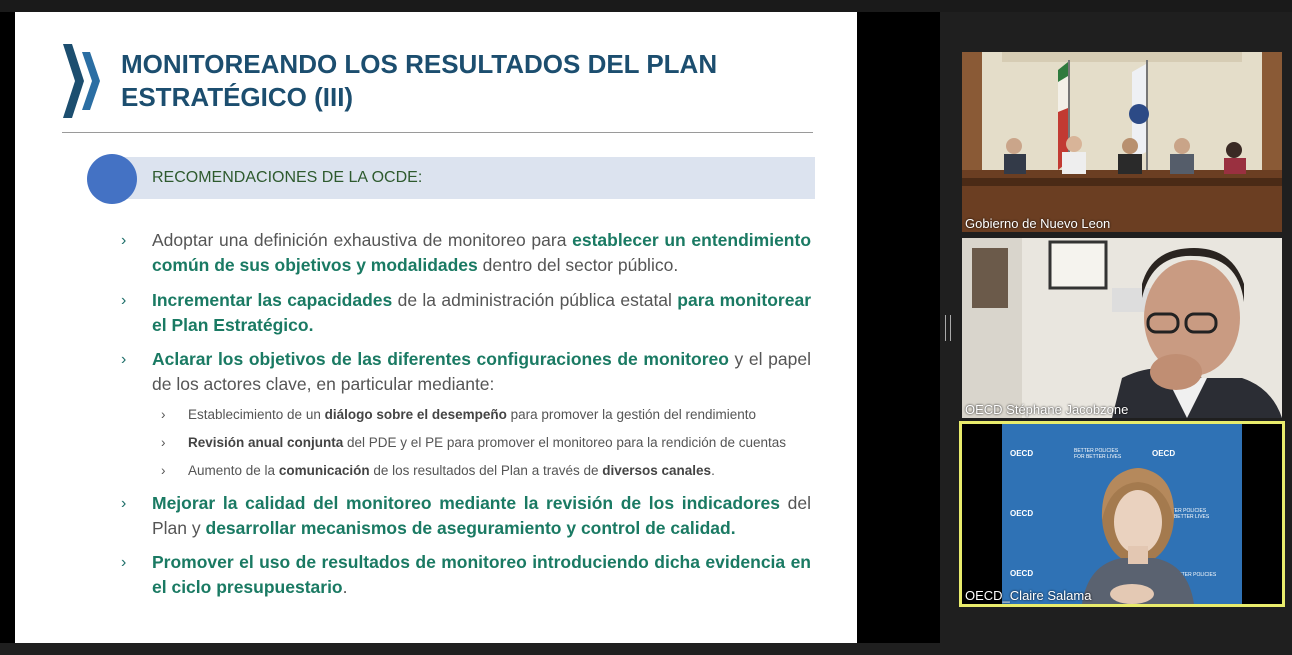  I want to click on backdrop-tagline-2: FOR BETTER LIVES, so click(1098, 457).